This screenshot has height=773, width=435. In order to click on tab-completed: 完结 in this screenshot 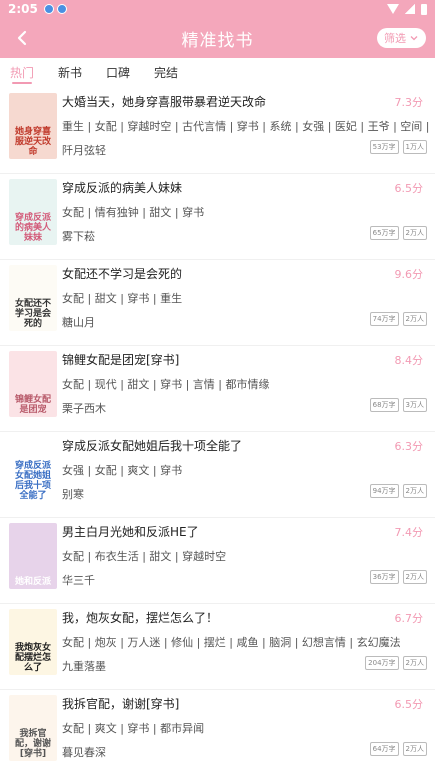, I will do `click(166, 73)`.